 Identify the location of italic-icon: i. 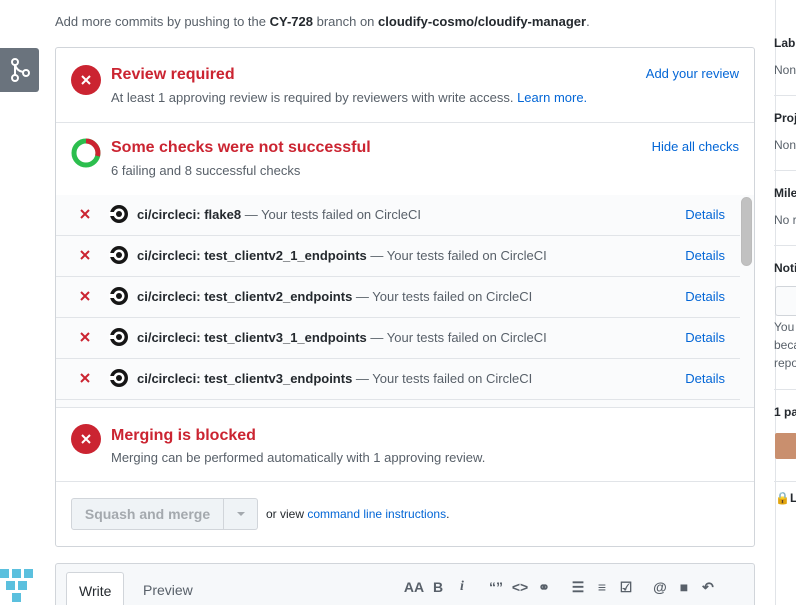
(462, 587).